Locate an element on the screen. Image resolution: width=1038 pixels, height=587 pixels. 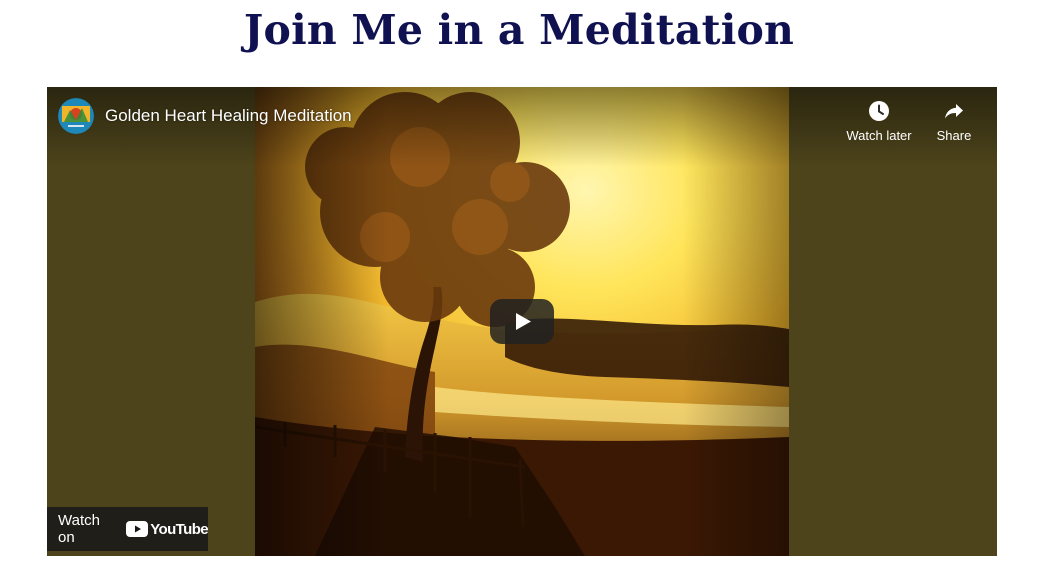
channel-avatar-icon is located at coordinates (76, 116).